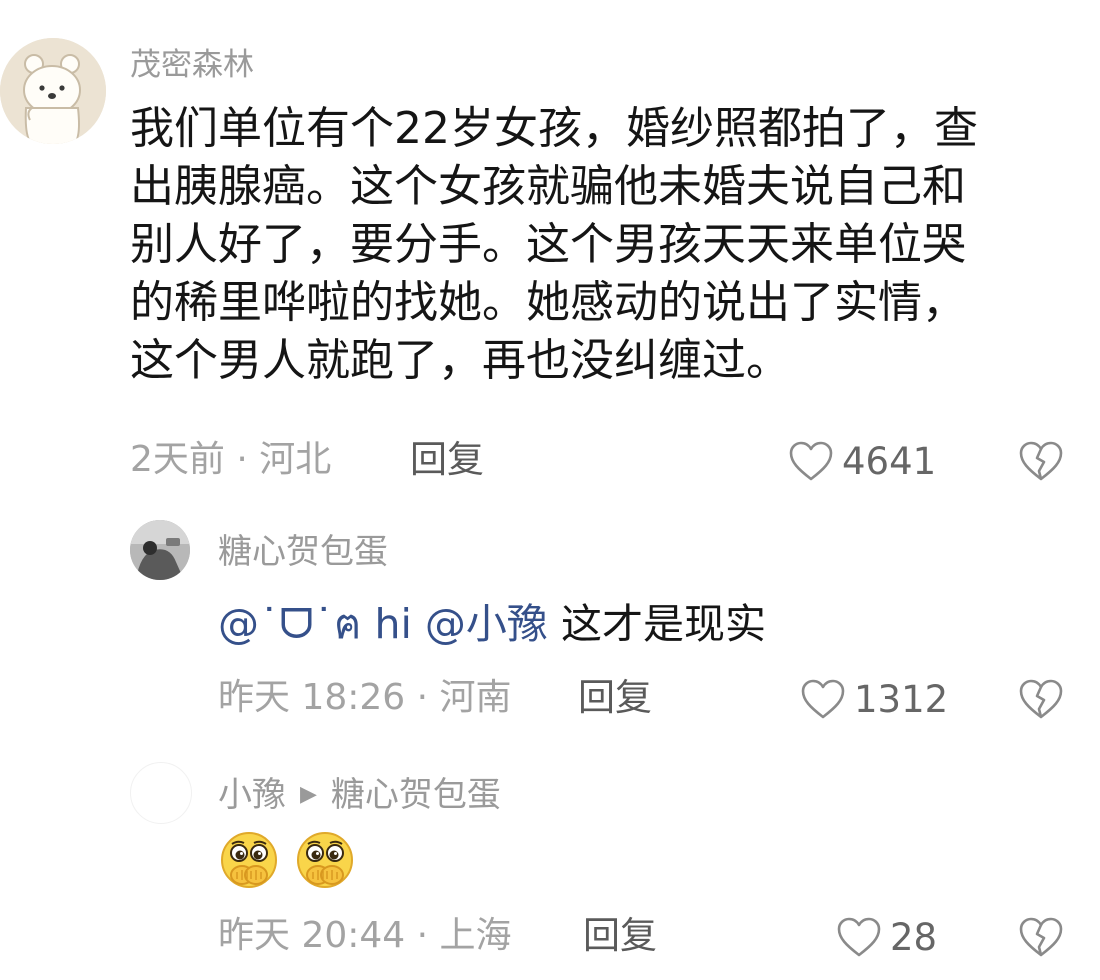  Describe the element at coordinates (663, 624) in the screenshot. I see `reply-text-content: 这才是现实` at that location.